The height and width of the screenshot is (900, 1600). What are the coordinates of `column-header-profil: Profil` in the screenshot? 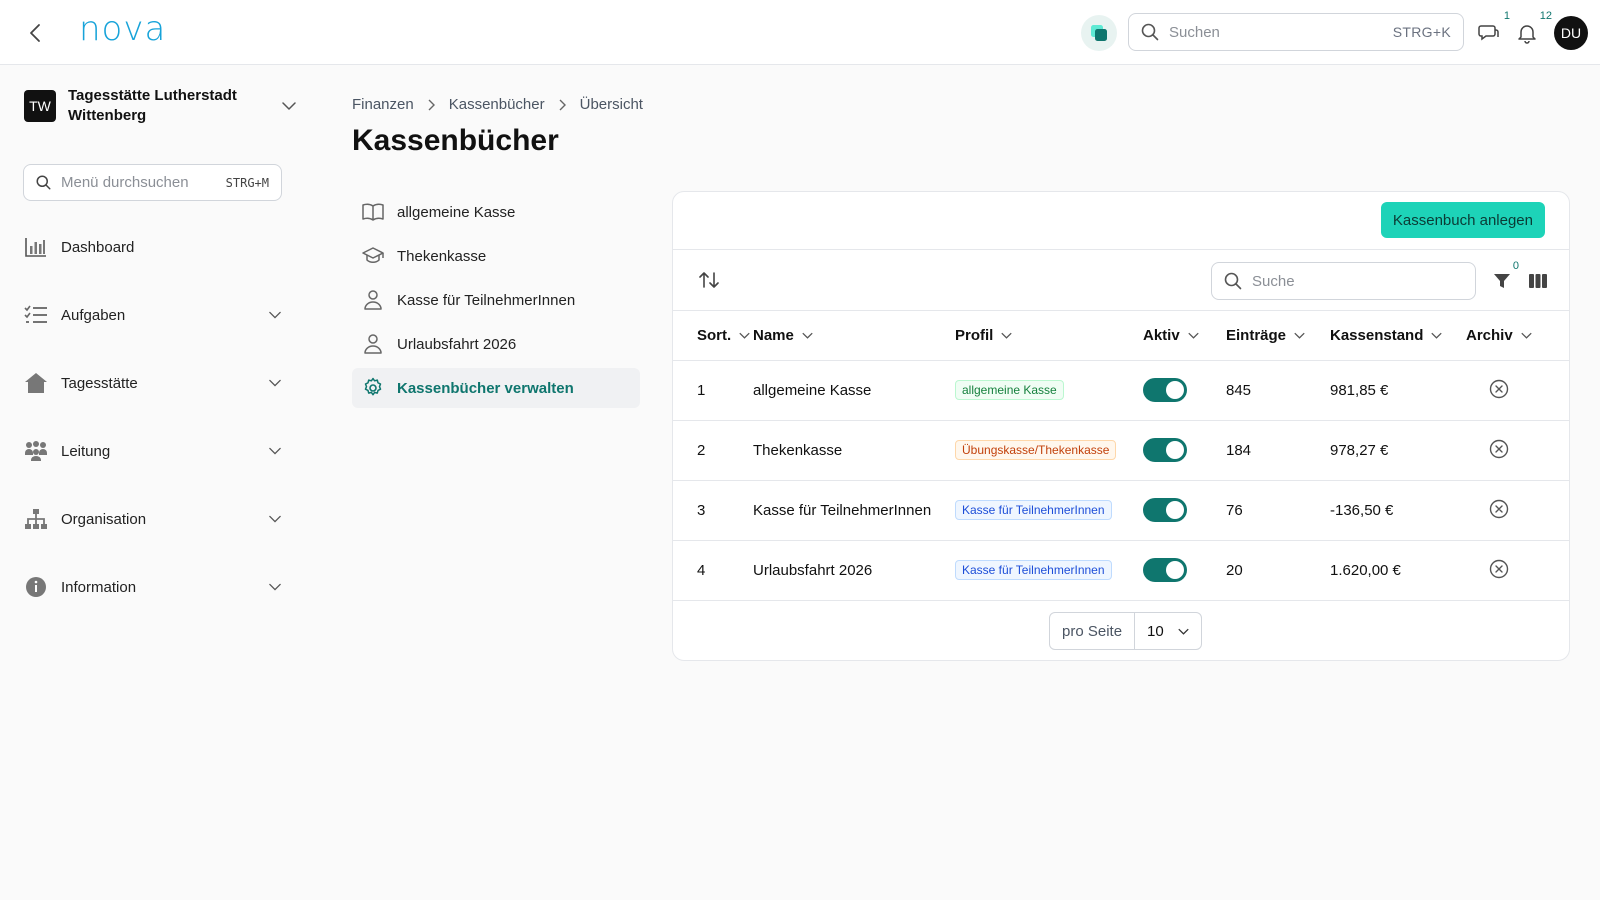 It's located at (984, 335).